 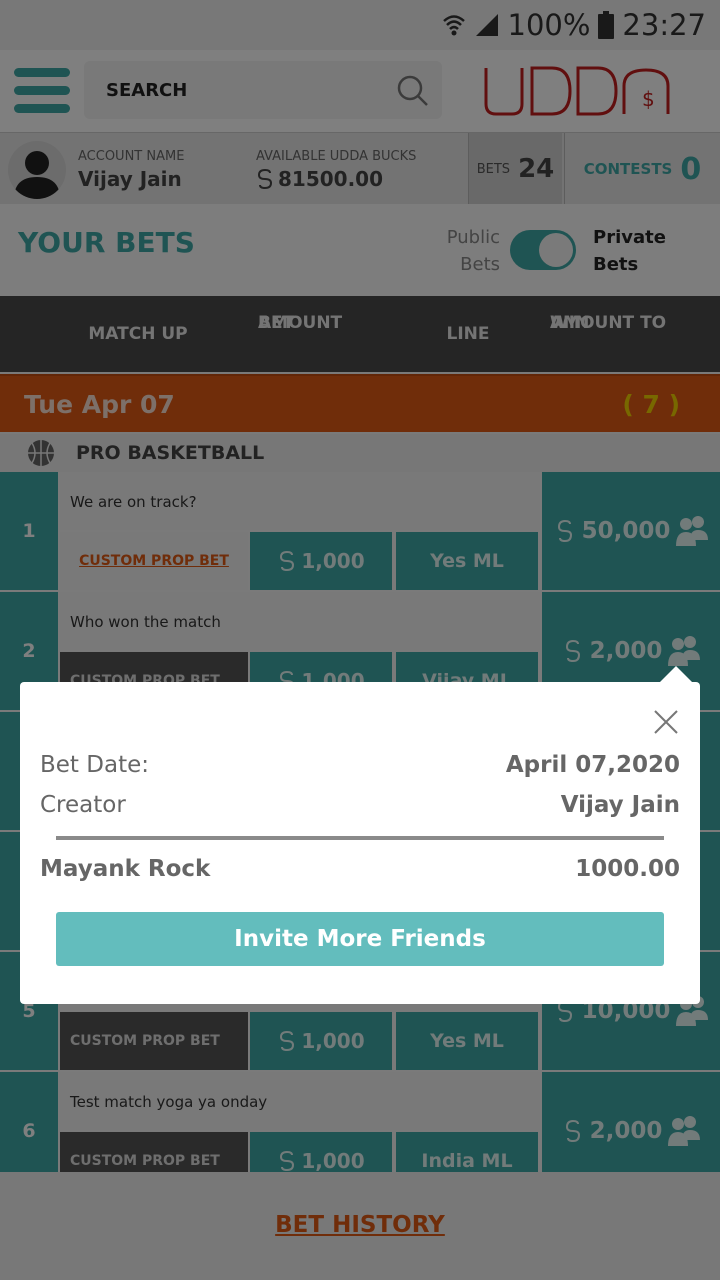 I want to click on bet-date-label: Bet Date:, so click(x=94, y=765).